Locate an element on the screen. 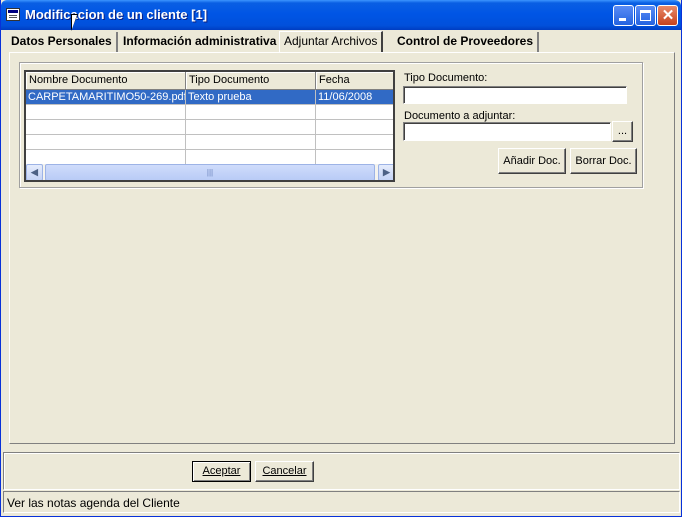 This screenshot has width=682, height=517. add-document-button: Añadir Doc. is located at coordinates (532, 161).